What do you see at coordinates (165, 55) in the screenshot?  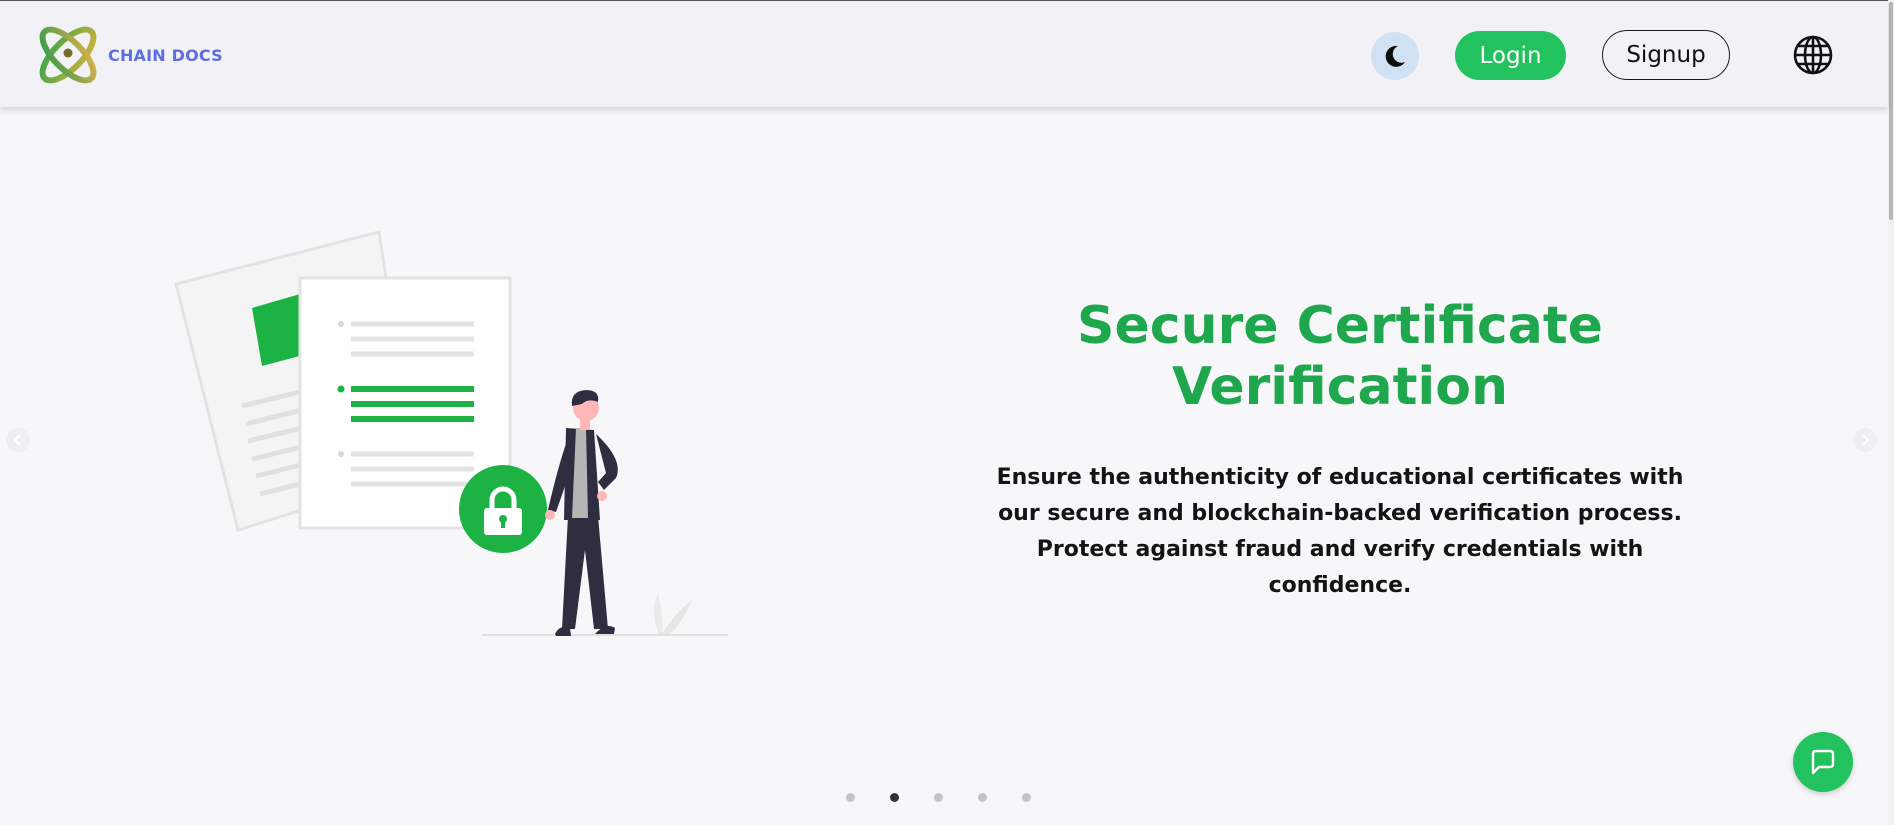 I see `brand-name: CHAIN DOCS` at bounding box center [165, 55].